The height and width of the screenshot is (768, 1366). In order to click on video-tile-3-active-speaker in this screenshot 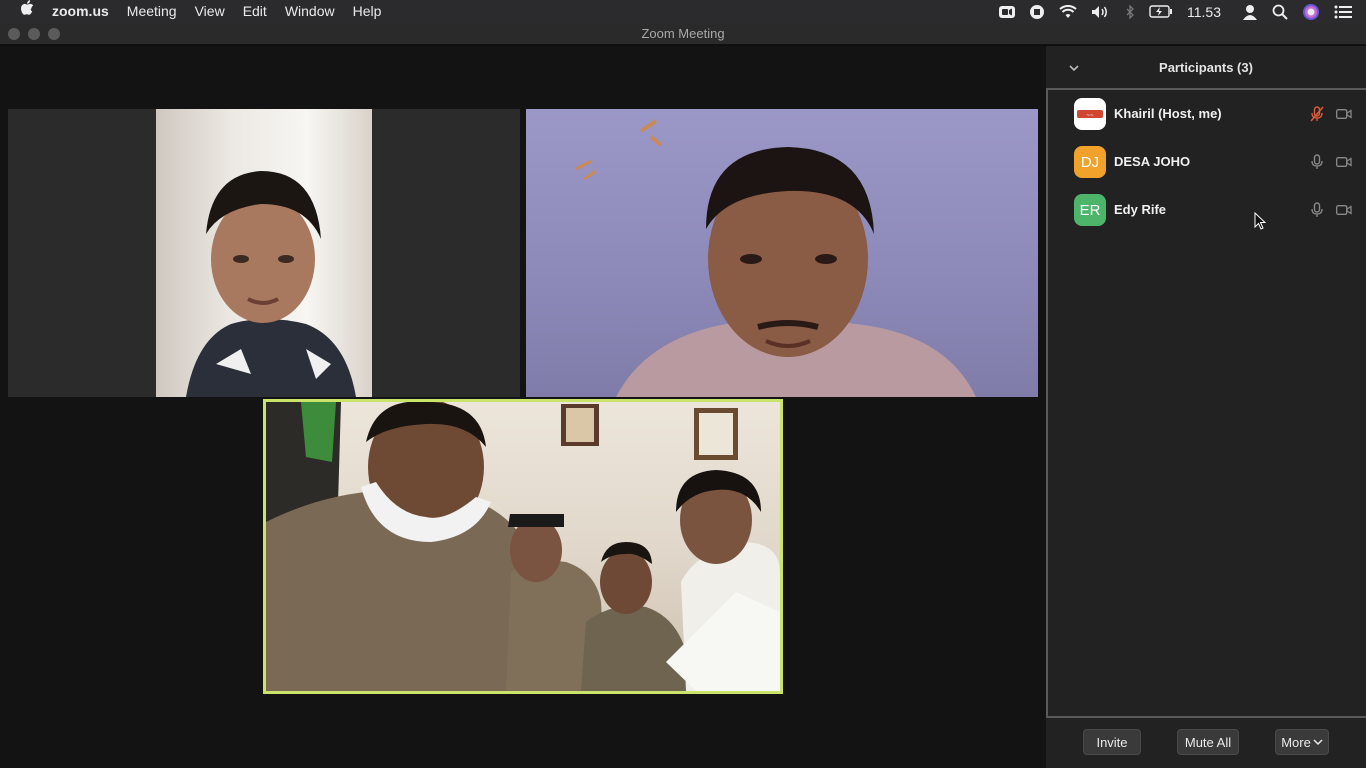, I will do `click(523, 546)`.